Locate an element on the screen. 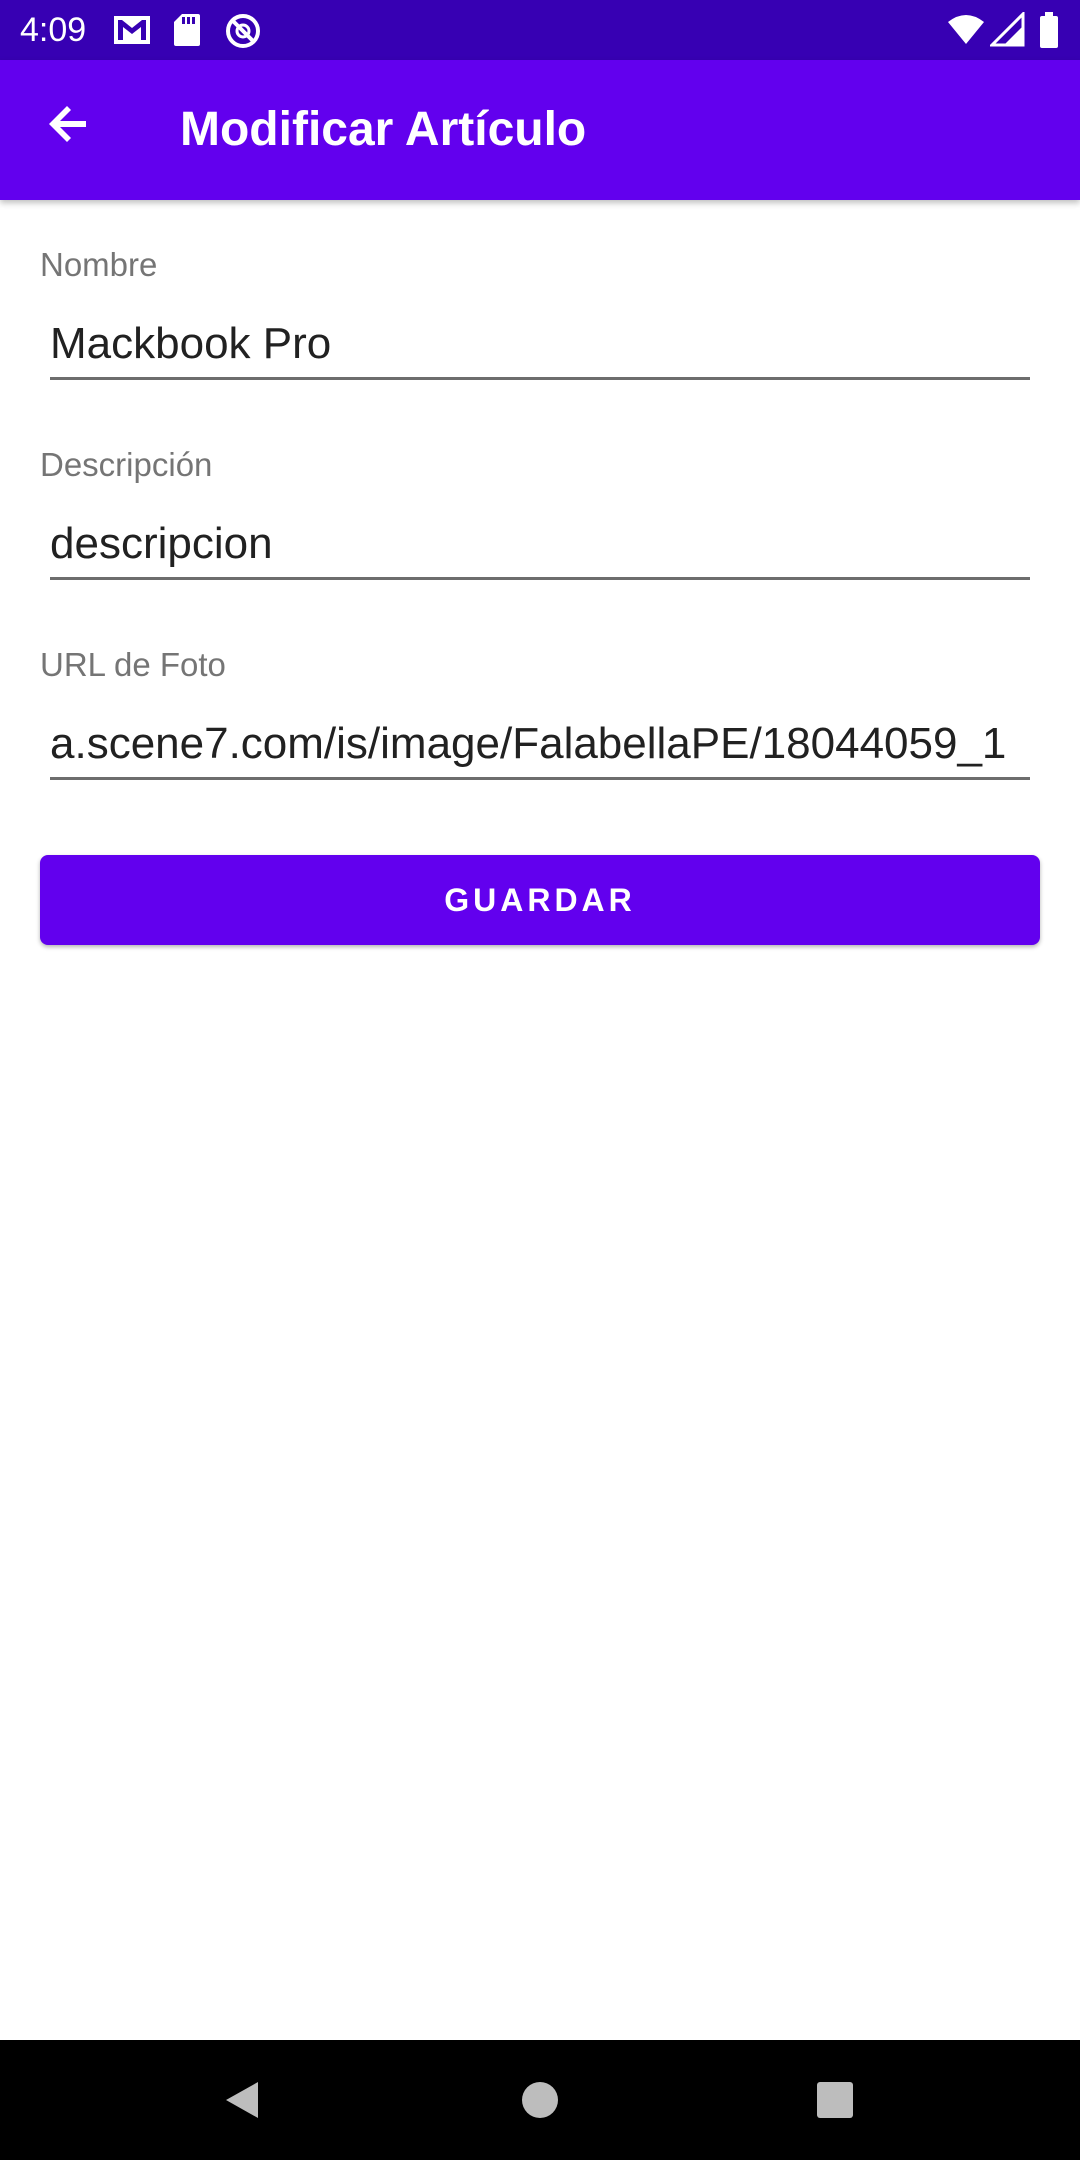  save-button: GUARDAR is located at coordinates (540, 900).